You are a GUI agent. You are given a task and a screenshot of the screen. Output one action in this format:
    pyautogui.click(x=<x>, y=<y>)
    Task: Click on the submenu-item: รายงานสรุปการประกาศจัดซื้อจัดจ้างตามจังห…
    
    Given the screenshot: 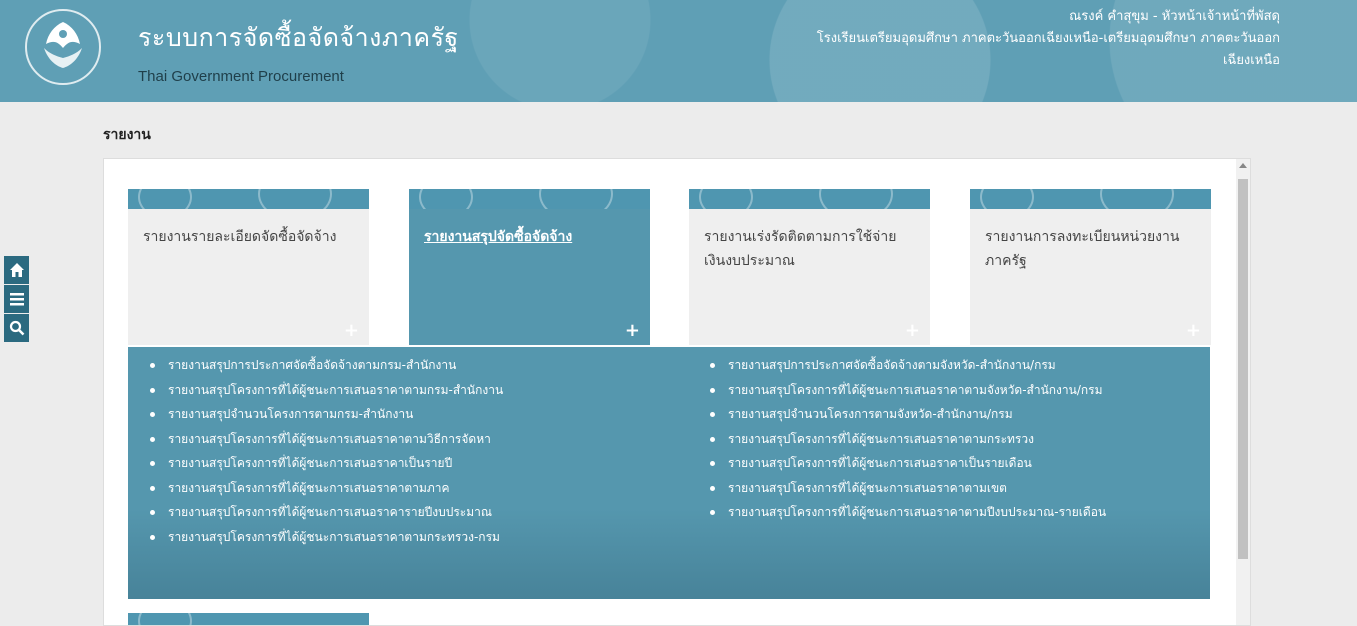 What is the action you would take?
    pyautogui.click(x=907, y=365)
    